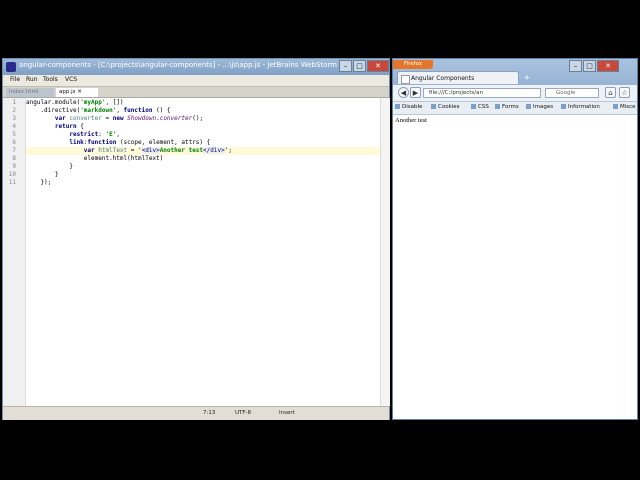 This screenshot has width=640, height=480. I want to click on url-text: file:///C:/projects/an, so click(456, 93).